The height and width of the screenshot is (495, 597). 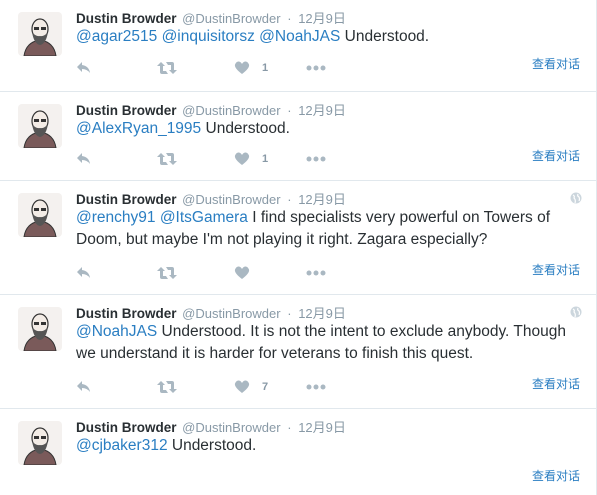 What do you see at coordinates (326, 129) in the screenshot?
I see `tweet-text: @AlexRyan_1995 Understood.` at bounding box center [326, 129].